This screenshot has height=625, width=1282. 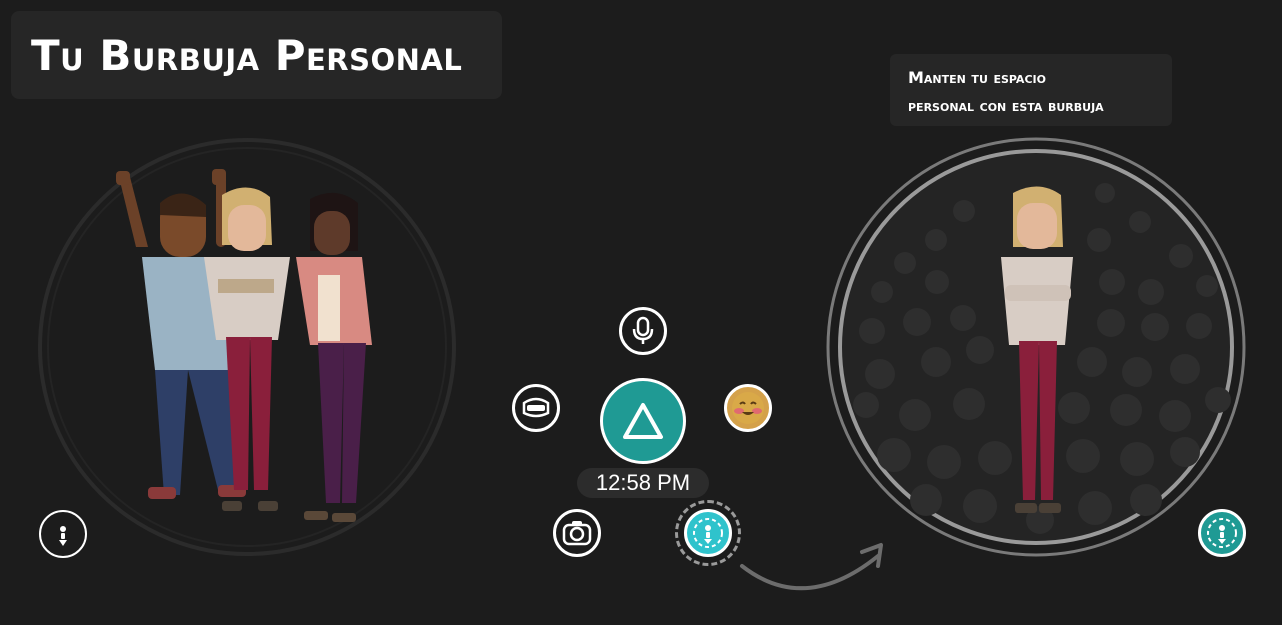 I want to click on microphone-button, so click(x=643, y=331).